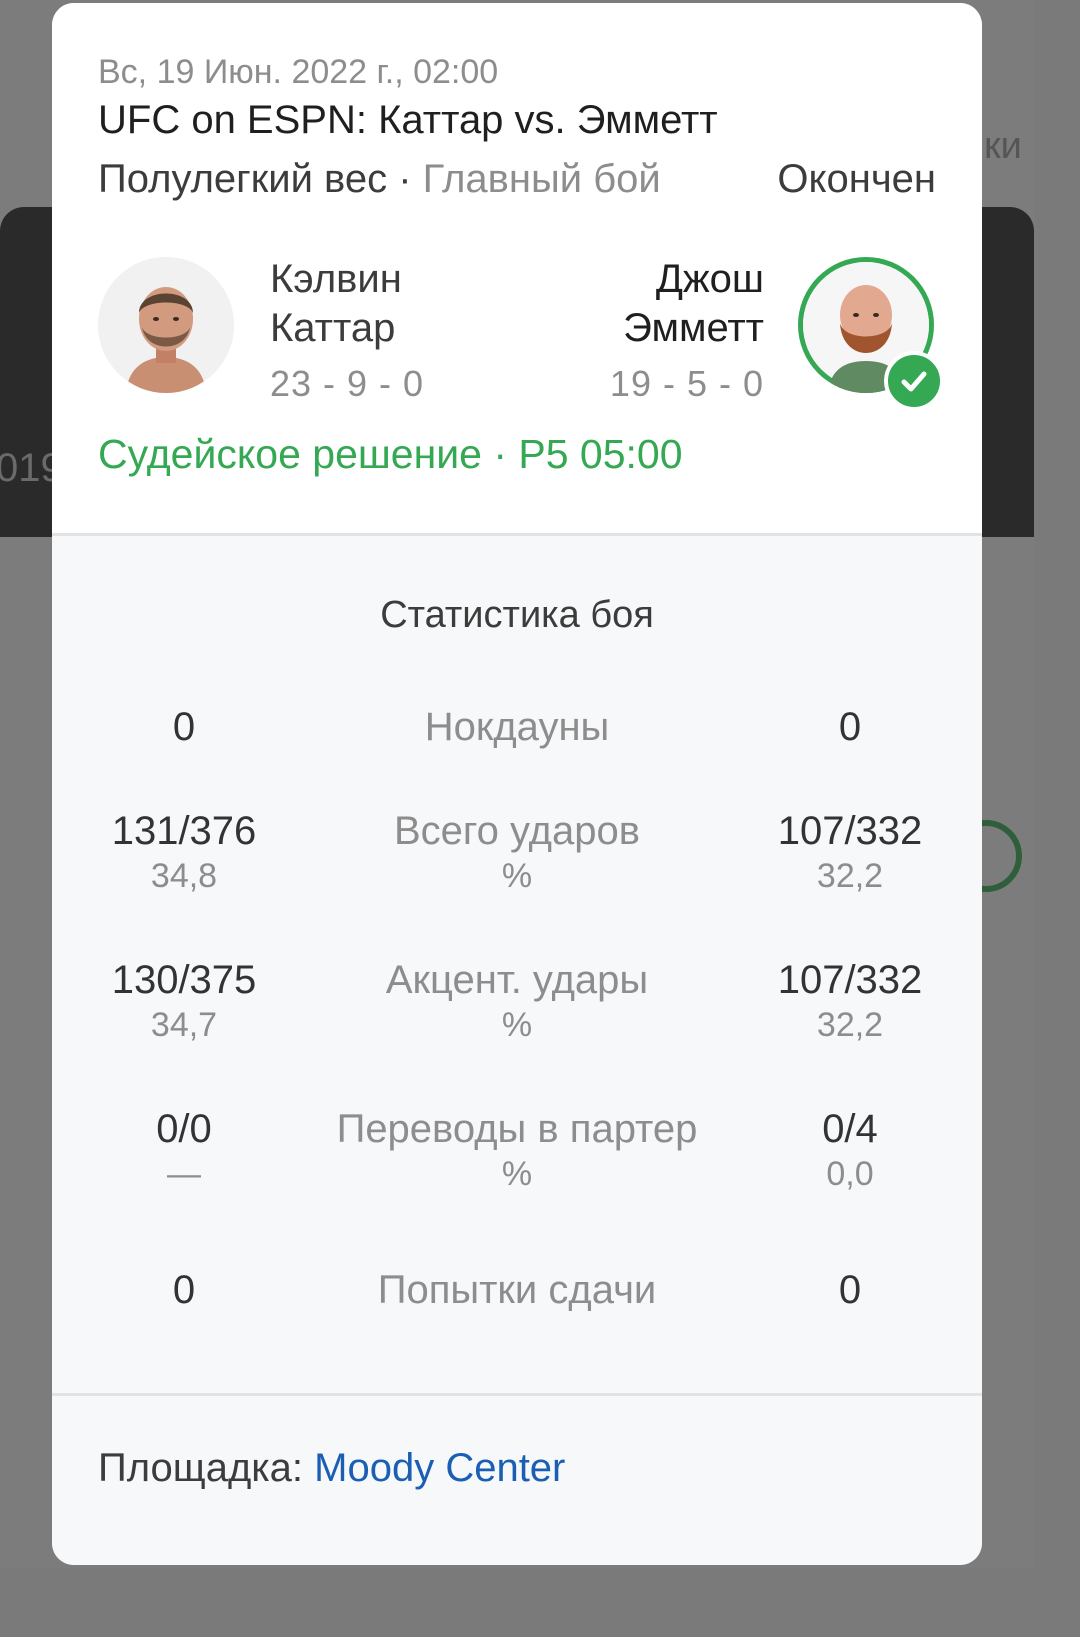 The height and width of the screenshot is (1637, 1080). What do you see at coordinates (184, 831) in the screenshot?
I see `stat-left-value: 131/376` at bounding box center [184, 831].